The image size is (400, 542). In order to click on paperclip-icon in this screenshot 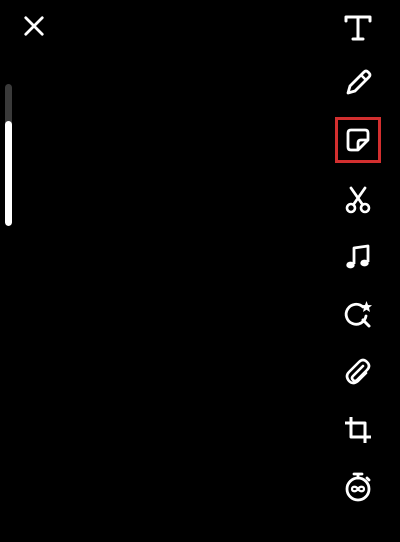, I will do `click(358, 371)`.